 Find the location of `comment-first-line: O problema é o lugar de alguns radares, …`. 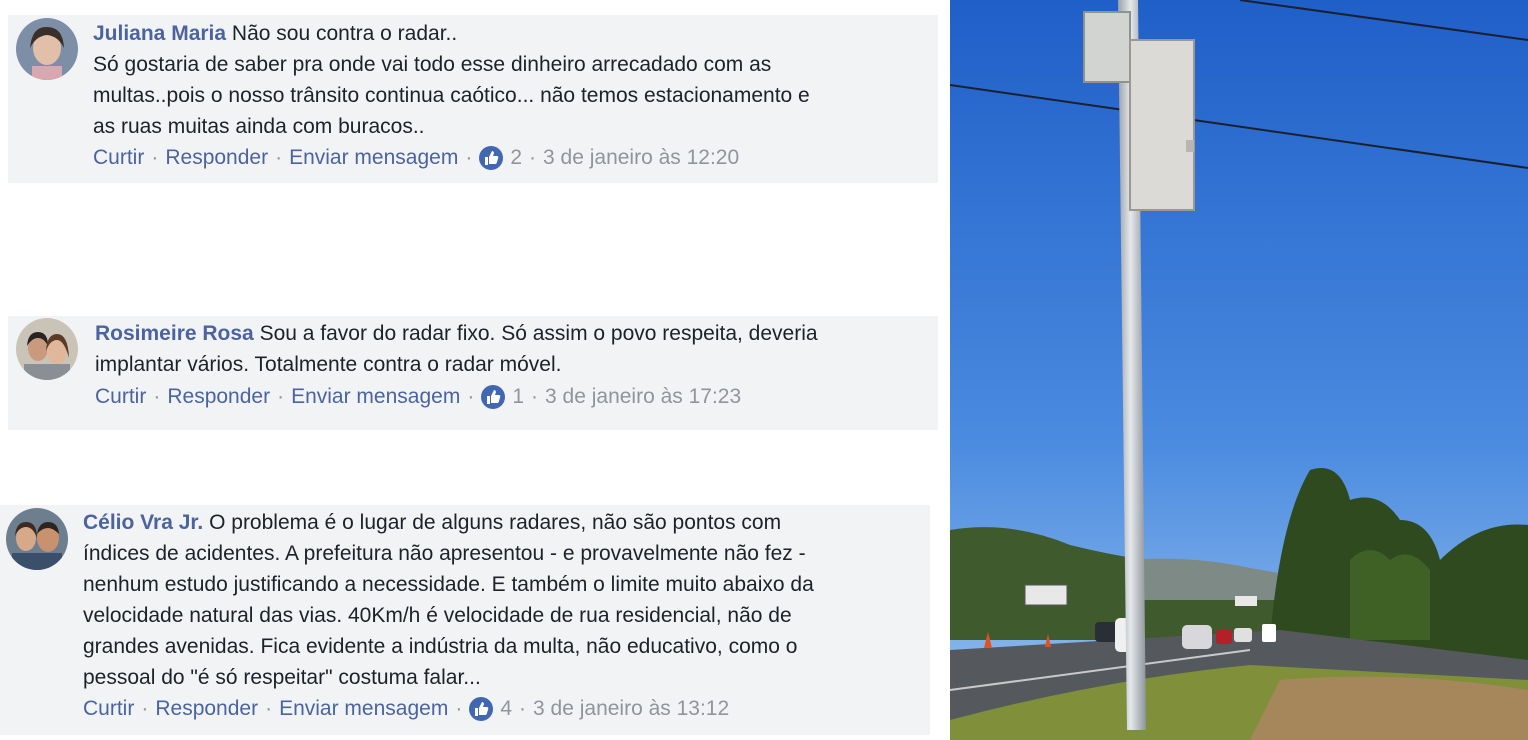

comment-first-line: O problema é o lugar de alguns radares, … is located at coordinates (495, 522).